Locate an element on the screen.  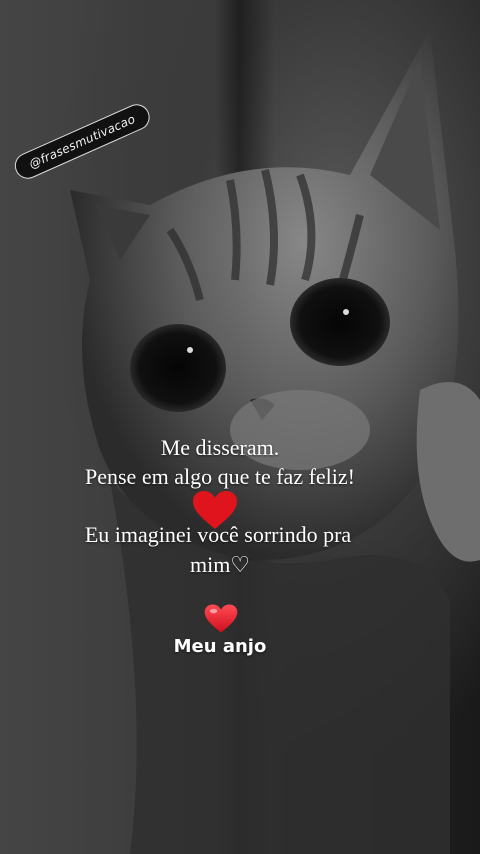
red-heart-emoji-icon is located at coordinates (221, 618).